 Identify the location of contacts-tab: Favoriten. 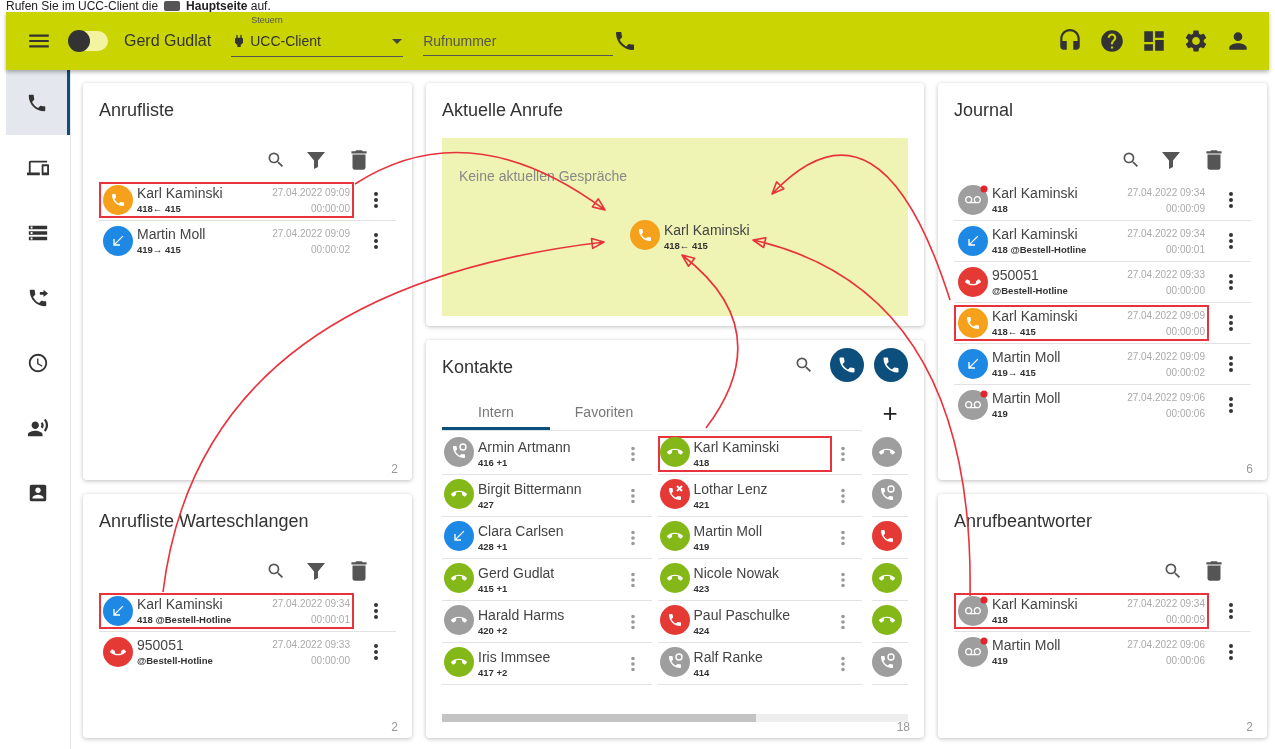
(604, 413).